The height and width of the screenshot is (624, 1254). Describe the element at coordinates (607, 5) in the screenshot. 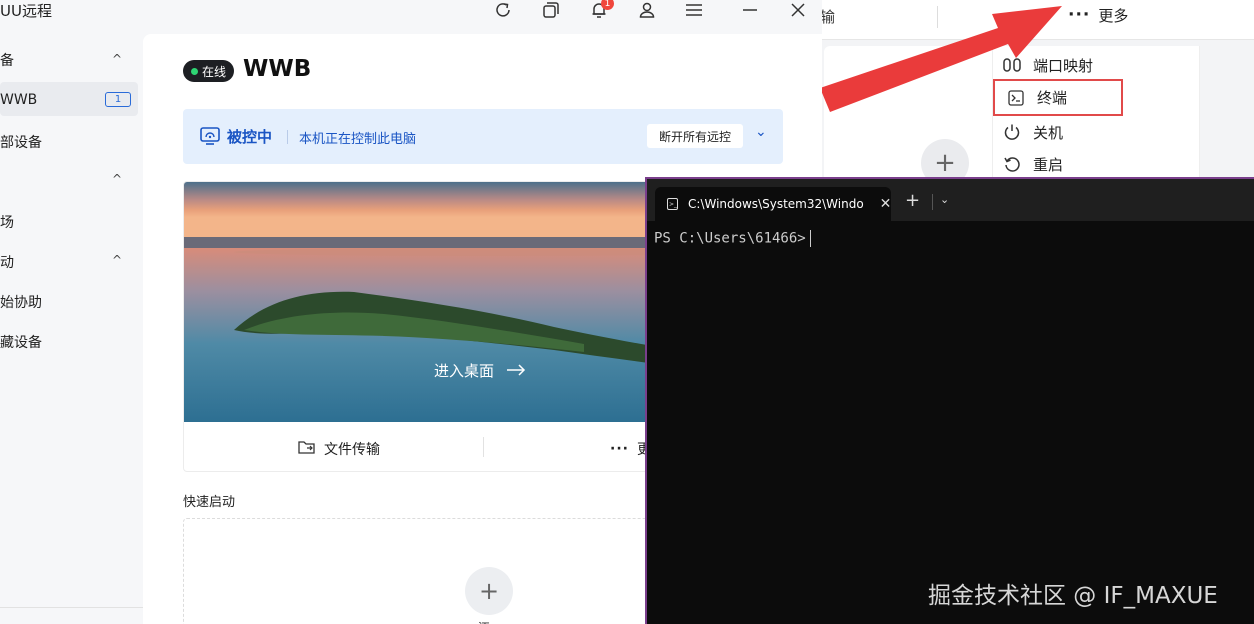

I see `notification-badge: 1` at that location.